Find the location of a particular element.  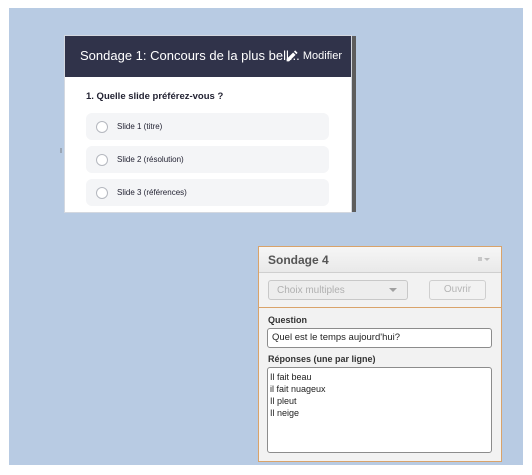

option-slide-1: Slide 1 (titre) is located at coordinates (207, 126).